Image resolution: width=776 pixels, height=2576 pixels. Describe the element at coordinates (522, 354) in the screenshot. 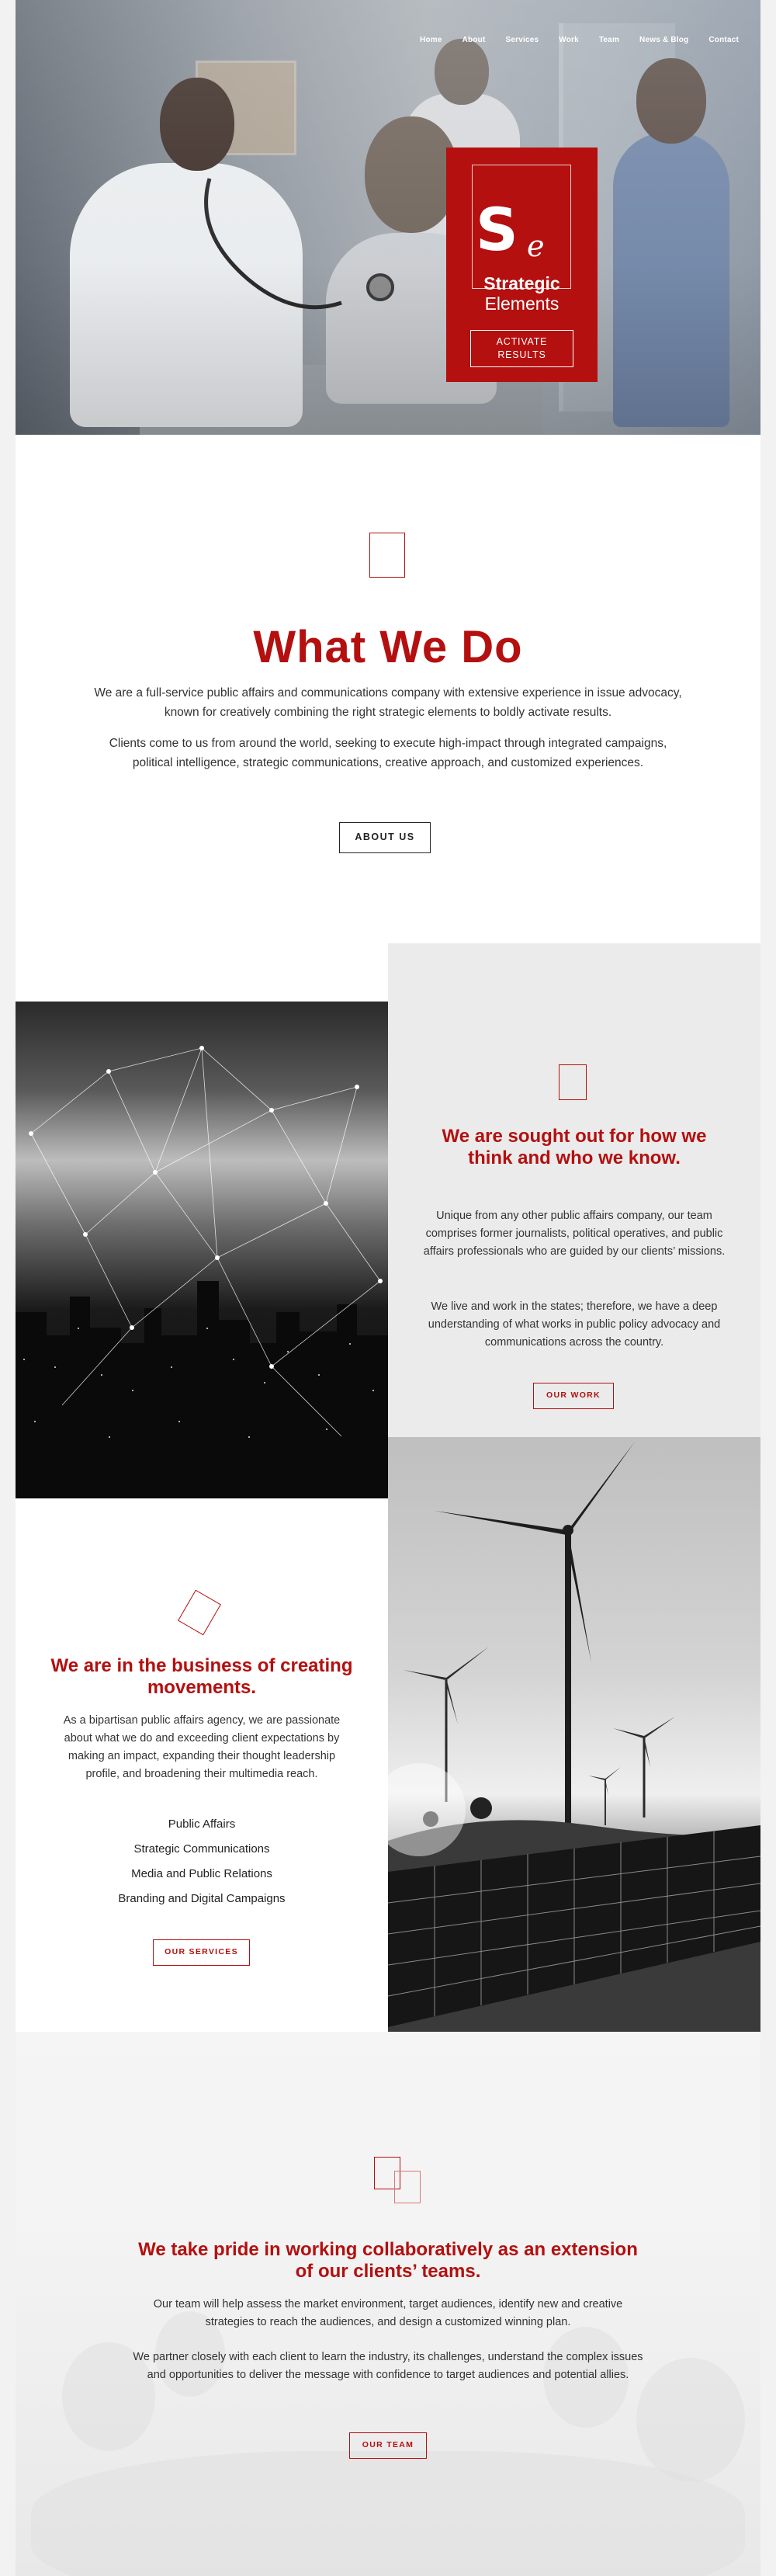

I see `tagline-line2: RESULTS` at that location.